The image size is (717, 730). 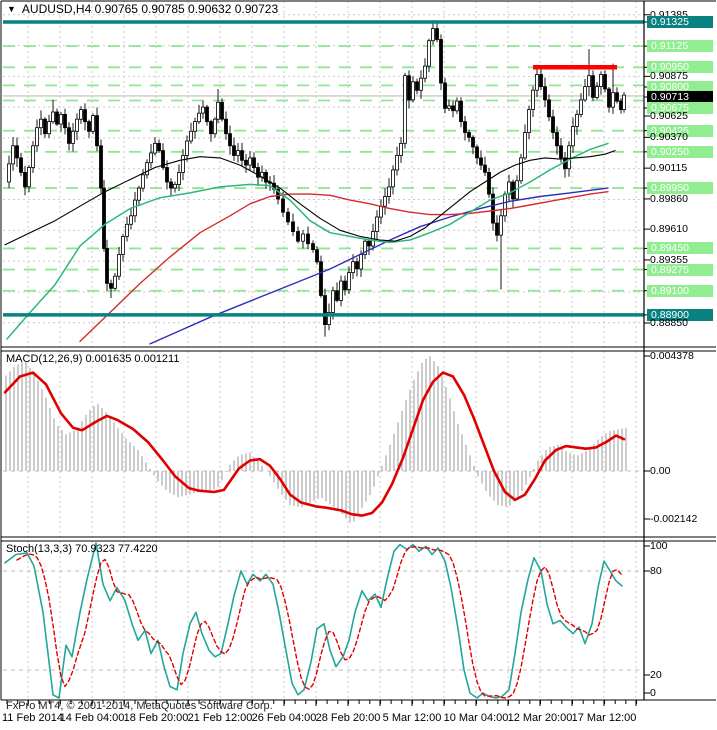 What do you see at coordinates (669, 323) in the screenshot?
I see `price-axis-label: 0.88850` at bounding box center [669, 323].